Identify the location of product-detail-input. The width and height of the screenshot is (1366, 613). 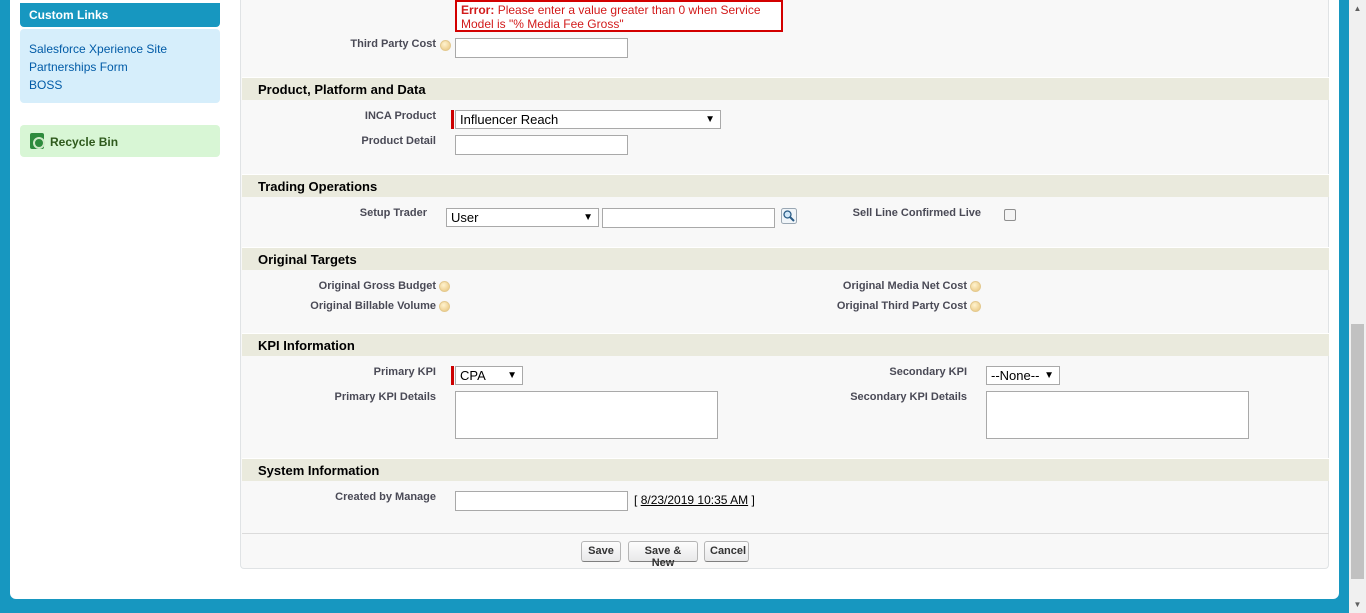
(541, 145).